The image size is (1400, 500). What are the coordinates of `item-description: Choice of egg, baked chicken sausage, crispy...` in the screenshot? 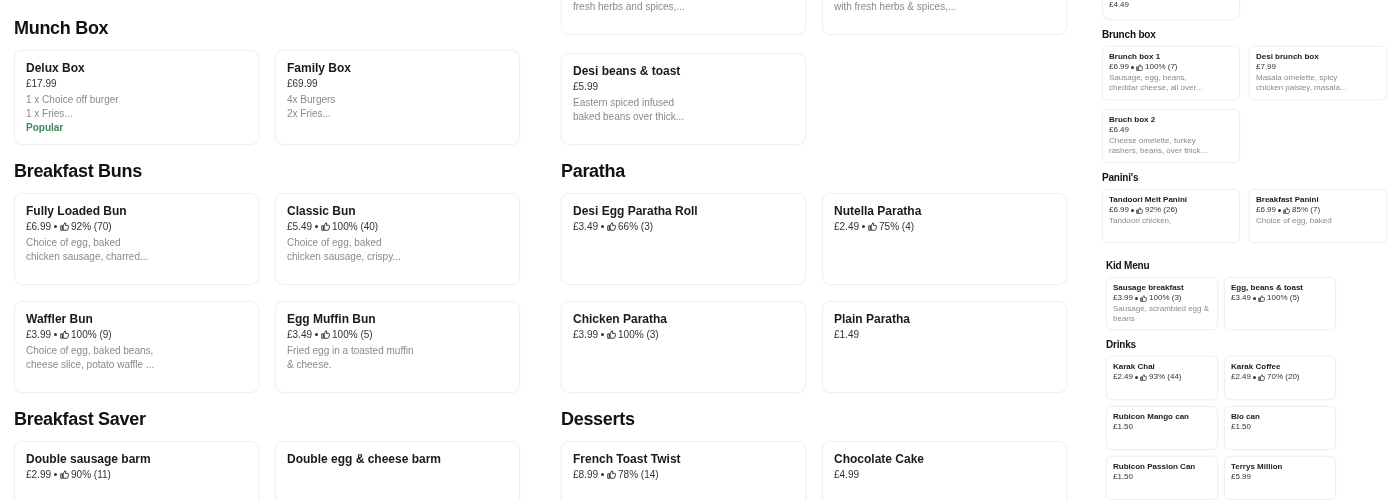 It's located at (344, 249).